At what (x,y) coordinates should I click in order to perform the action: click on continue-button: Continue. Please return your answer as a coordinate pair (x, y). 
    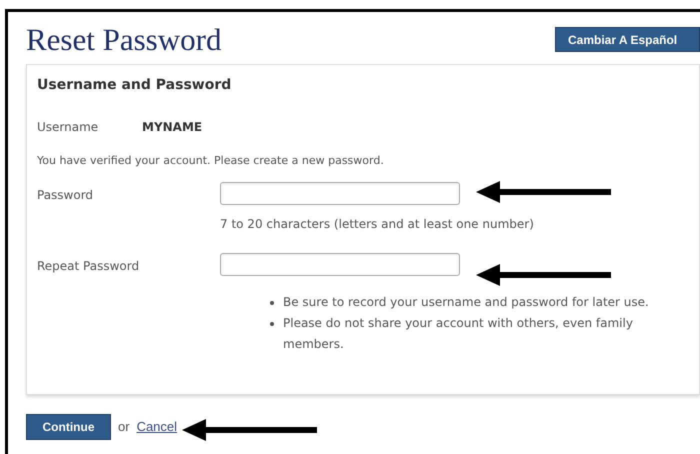
    Looking at the image, I should click on (68, 427).